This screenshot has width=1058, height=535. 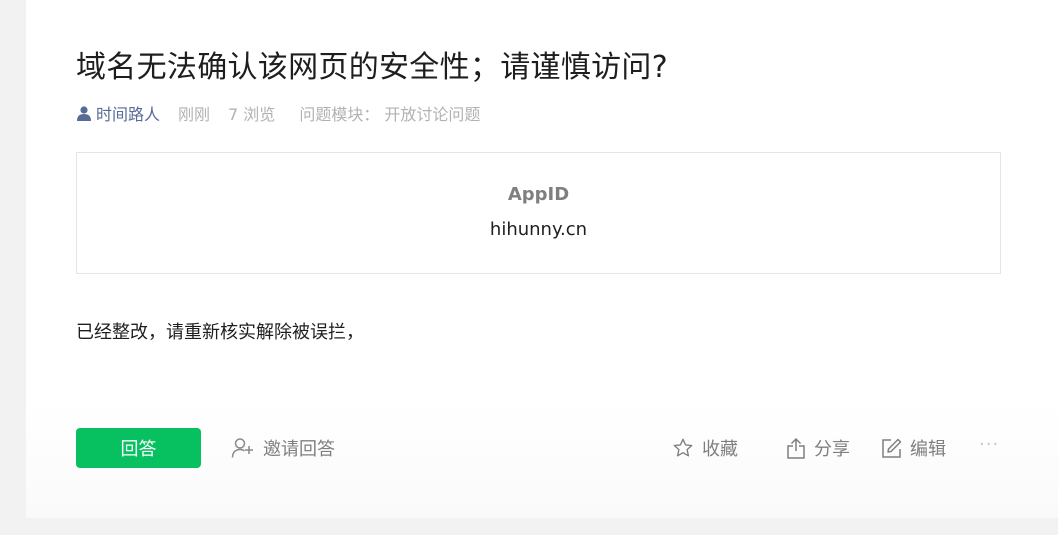 I want to click on edit-button: 编辑, so click(x=913, y=448).